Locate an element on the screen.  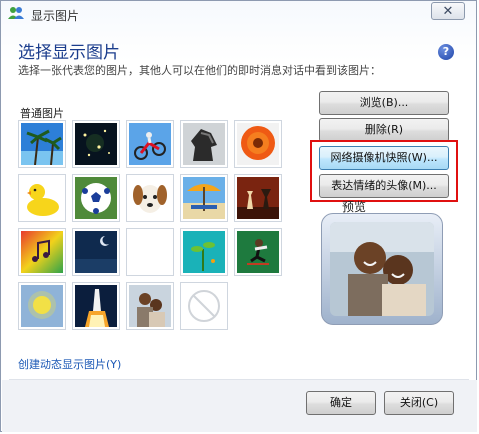
night-sky-image is located at coordinates (96, 144).